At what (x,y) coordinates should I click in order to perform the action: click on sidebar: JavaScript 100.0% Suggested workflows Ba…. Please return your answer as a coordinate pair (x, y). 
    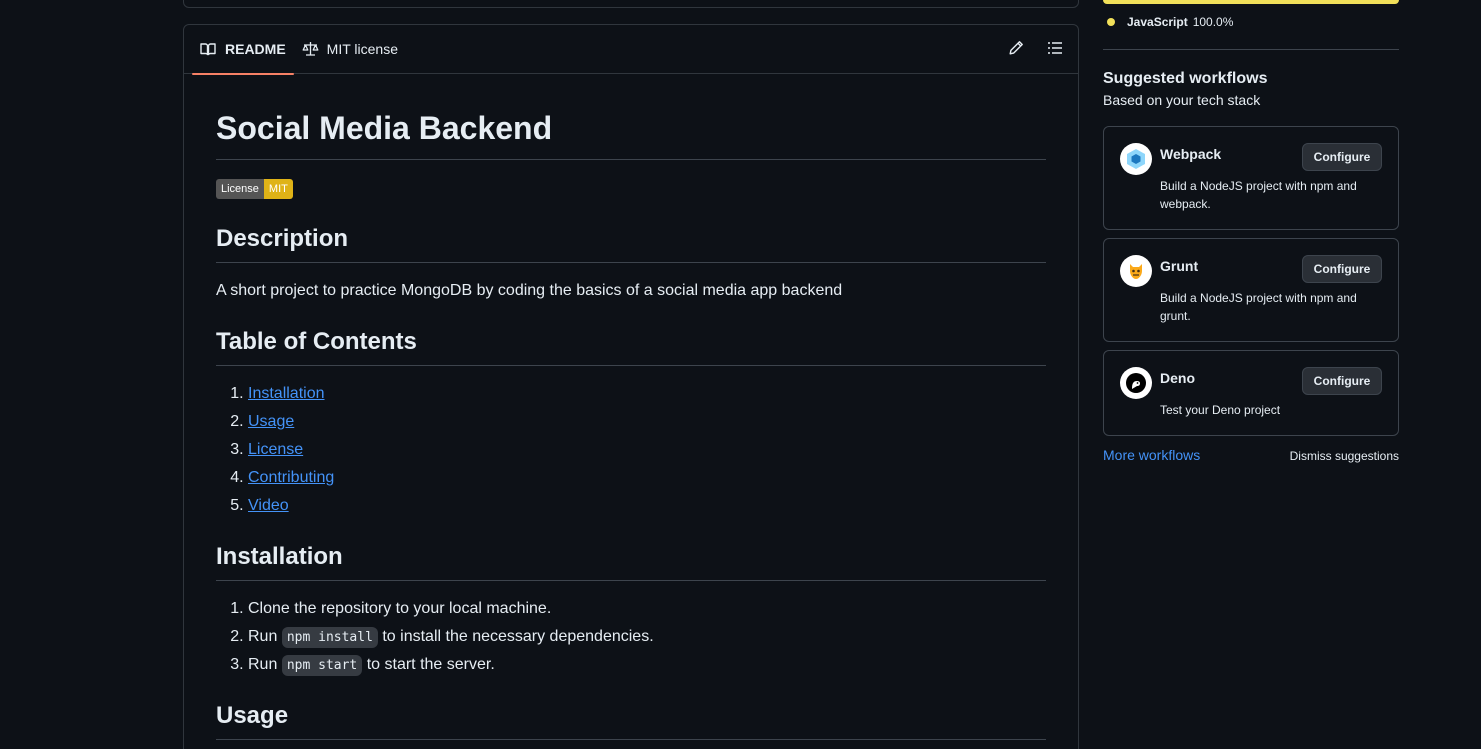
    Looking at the image, I should click on (1251, 231).